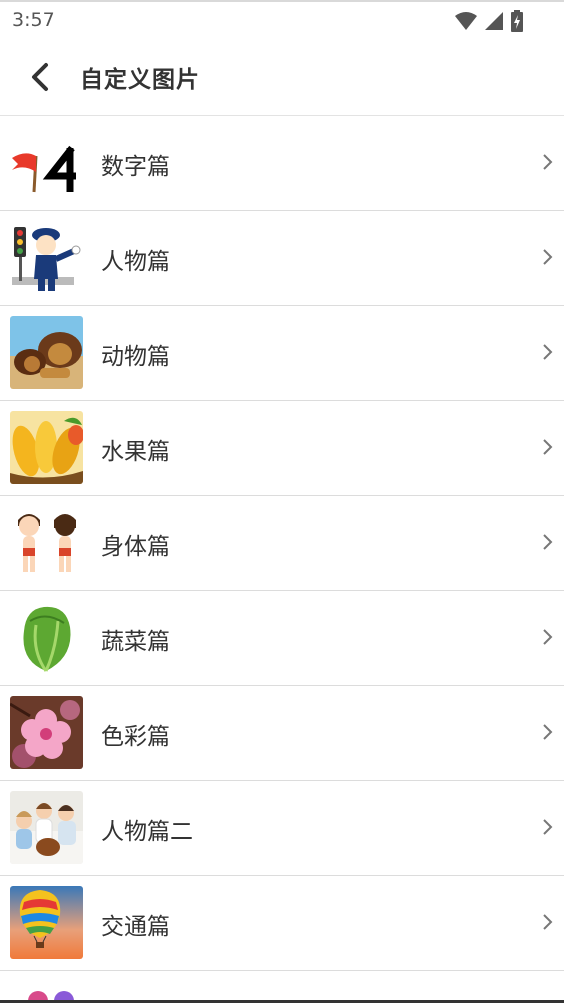 The image size is (564, 1003). What do you see at coordinates (135, 262) in the screenshot?
I see `list-item-label: 人物篇` at bounding box center [135, 262].